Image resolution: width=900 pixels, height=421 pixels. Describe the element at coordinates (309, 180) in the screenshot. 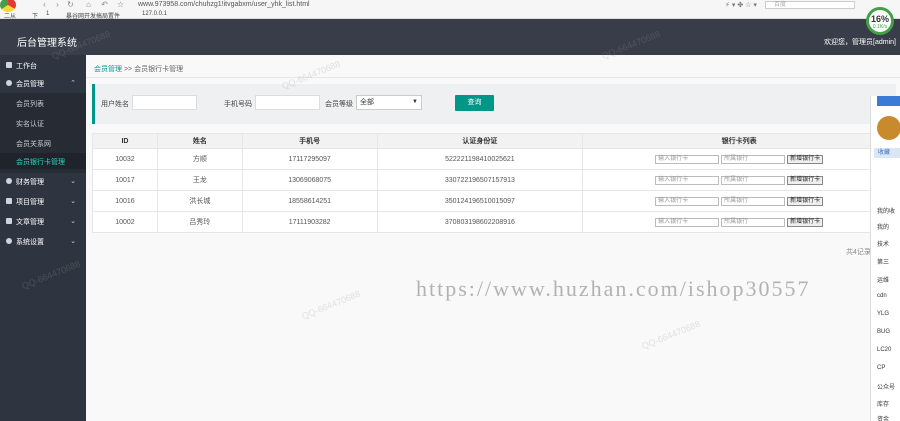

I see `cell-phone: 13069068075` at that location.